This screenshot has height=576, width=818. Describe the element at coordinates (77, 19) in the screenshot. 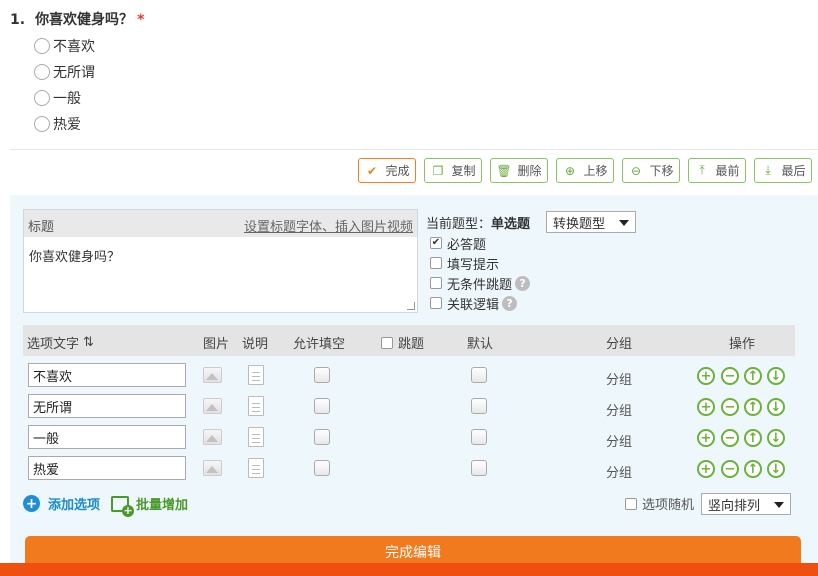

I see `question-title: 1. 你喜欢健身吗？ *` at that location.